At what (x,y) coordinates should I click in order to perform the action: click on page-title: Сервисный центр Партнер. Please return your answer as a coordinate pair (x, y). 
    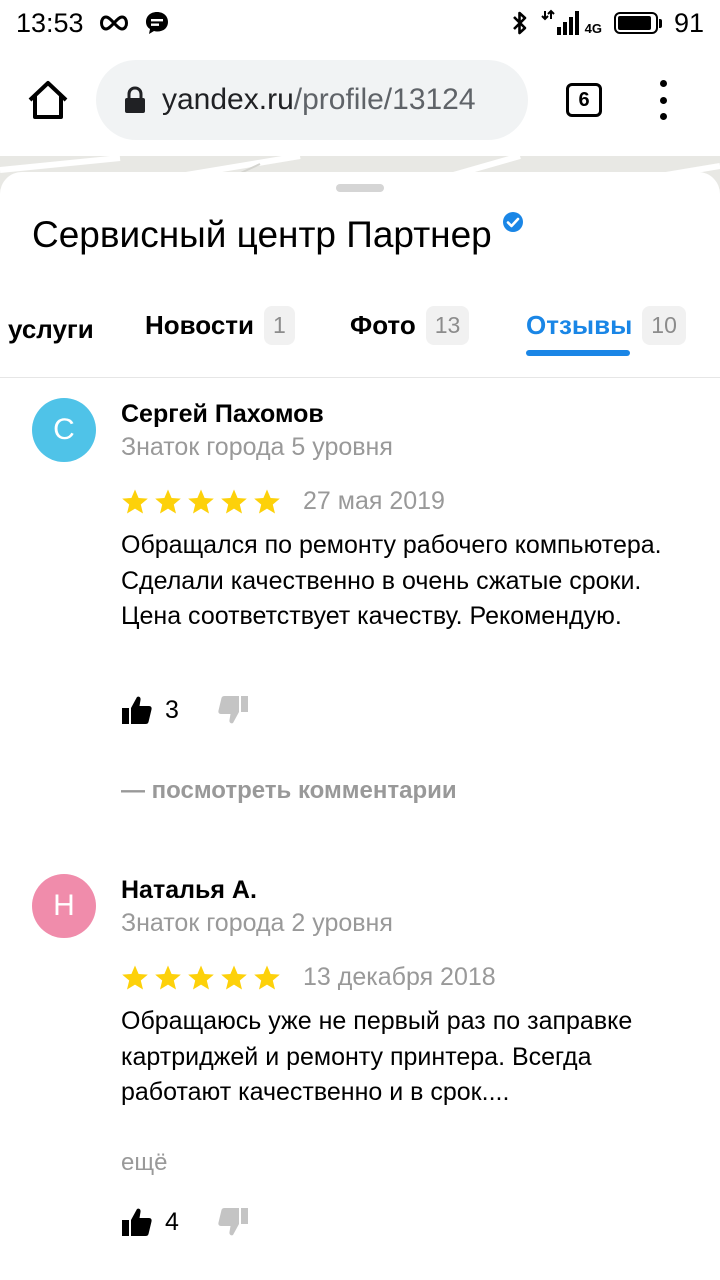
    Looking at the image, I should click on (278, 234).